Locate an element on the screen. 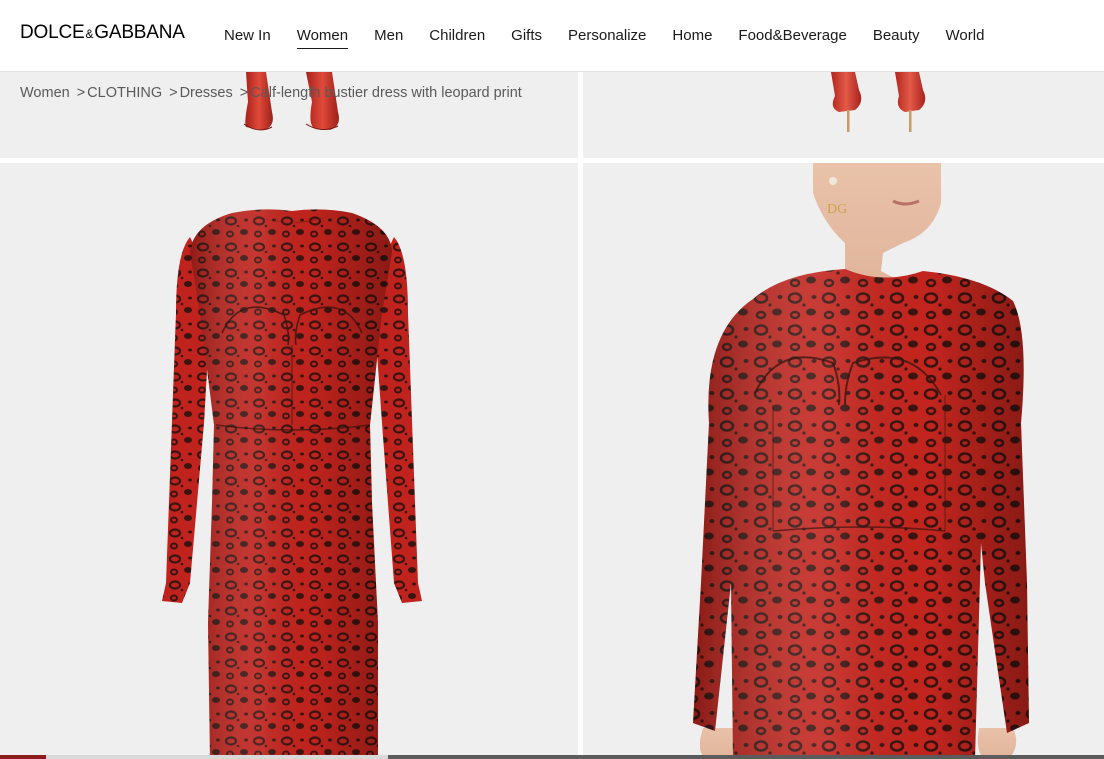 The width and height of the screenshot is (1104, 759). gallery-image-pumps-side is located at coordinates (843, 115).